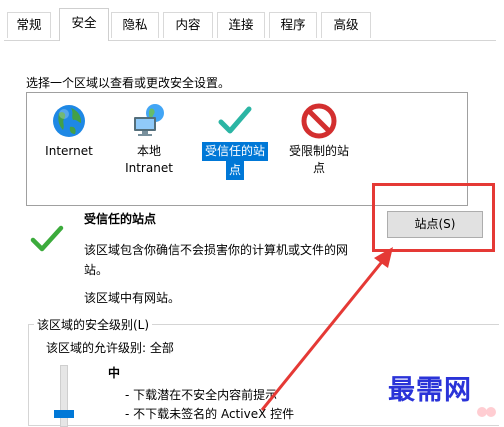 The width and height of the screenshot is (504, 427). What do you see at coordinates (241, 25) in the screenshot?
I see `tab-connections: 连接` at bounding box center [241, 25].